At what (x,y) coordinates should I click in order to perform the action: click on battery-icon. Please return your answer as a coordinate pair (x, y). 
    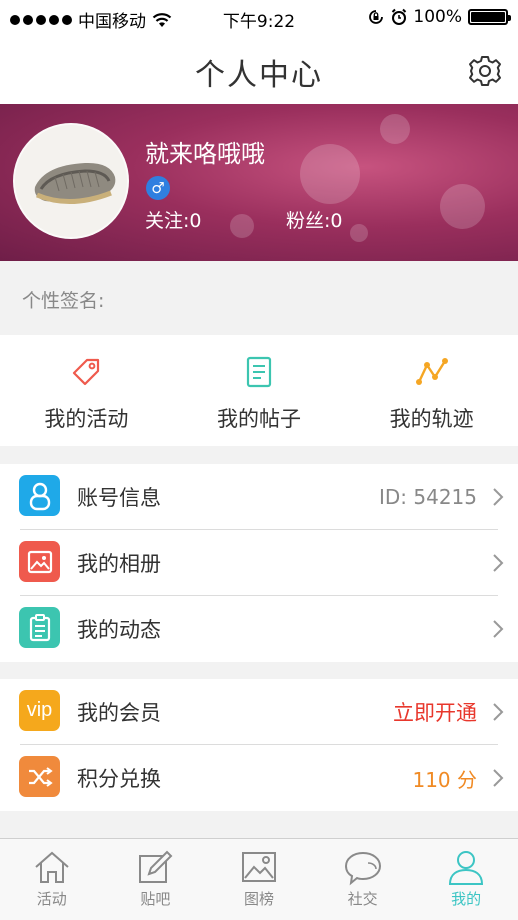
    Looking at the image, I should click on (489, 17).